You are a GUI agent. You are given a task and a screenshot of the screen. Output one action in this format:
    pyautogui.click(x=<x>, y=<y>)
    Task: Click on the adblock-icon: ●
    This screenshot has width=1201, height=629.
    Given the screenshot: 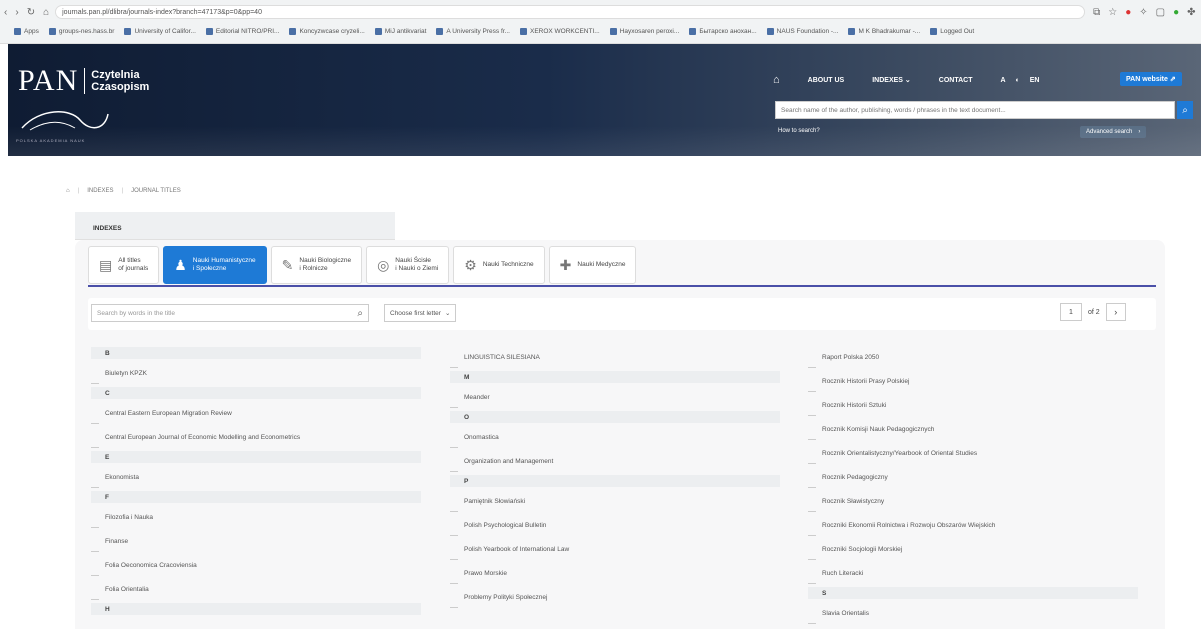 What is the action you would take?
    pyautogui.click(x=1128, y=12)
    